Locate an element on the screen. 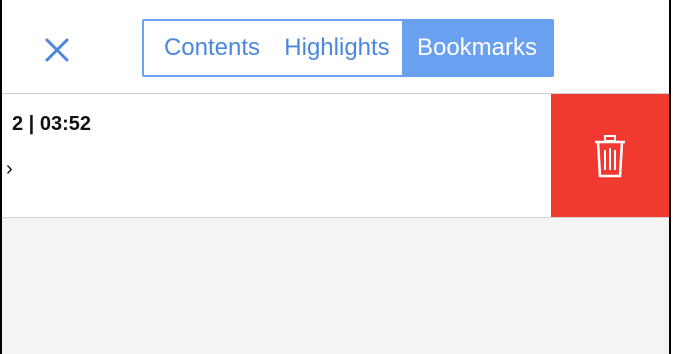 This screenshot has height=354, width=673. tab-highlights: Highlights is located at coordinates (337, 48).